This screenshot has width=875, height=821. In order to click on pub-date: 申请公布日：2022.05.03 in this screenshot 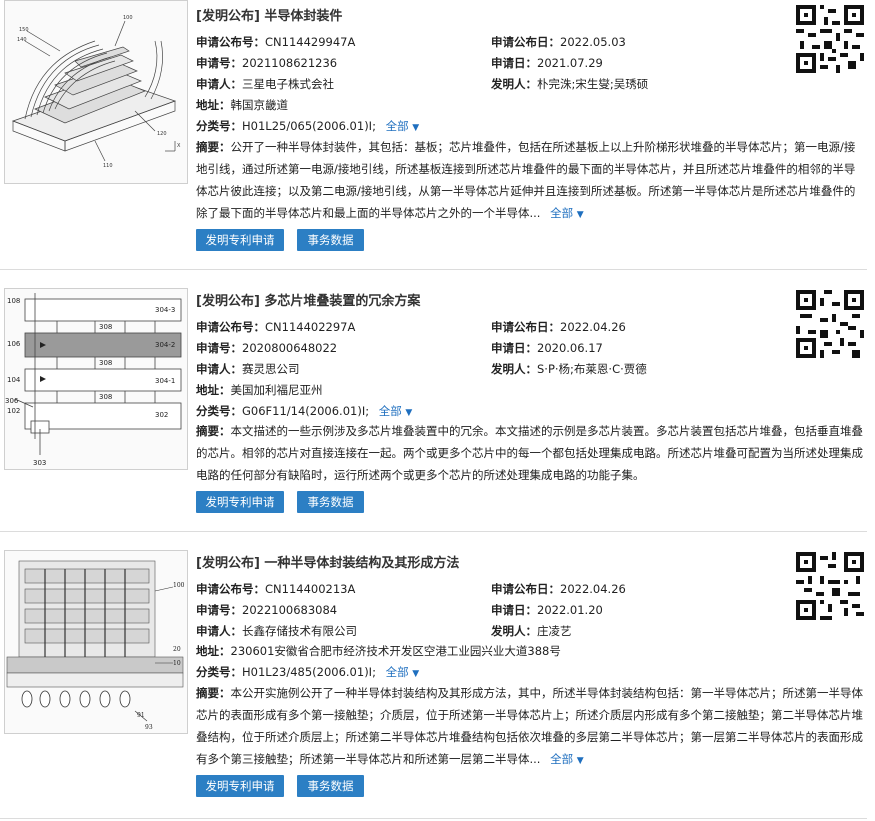, I will do `click(558, 42)`.